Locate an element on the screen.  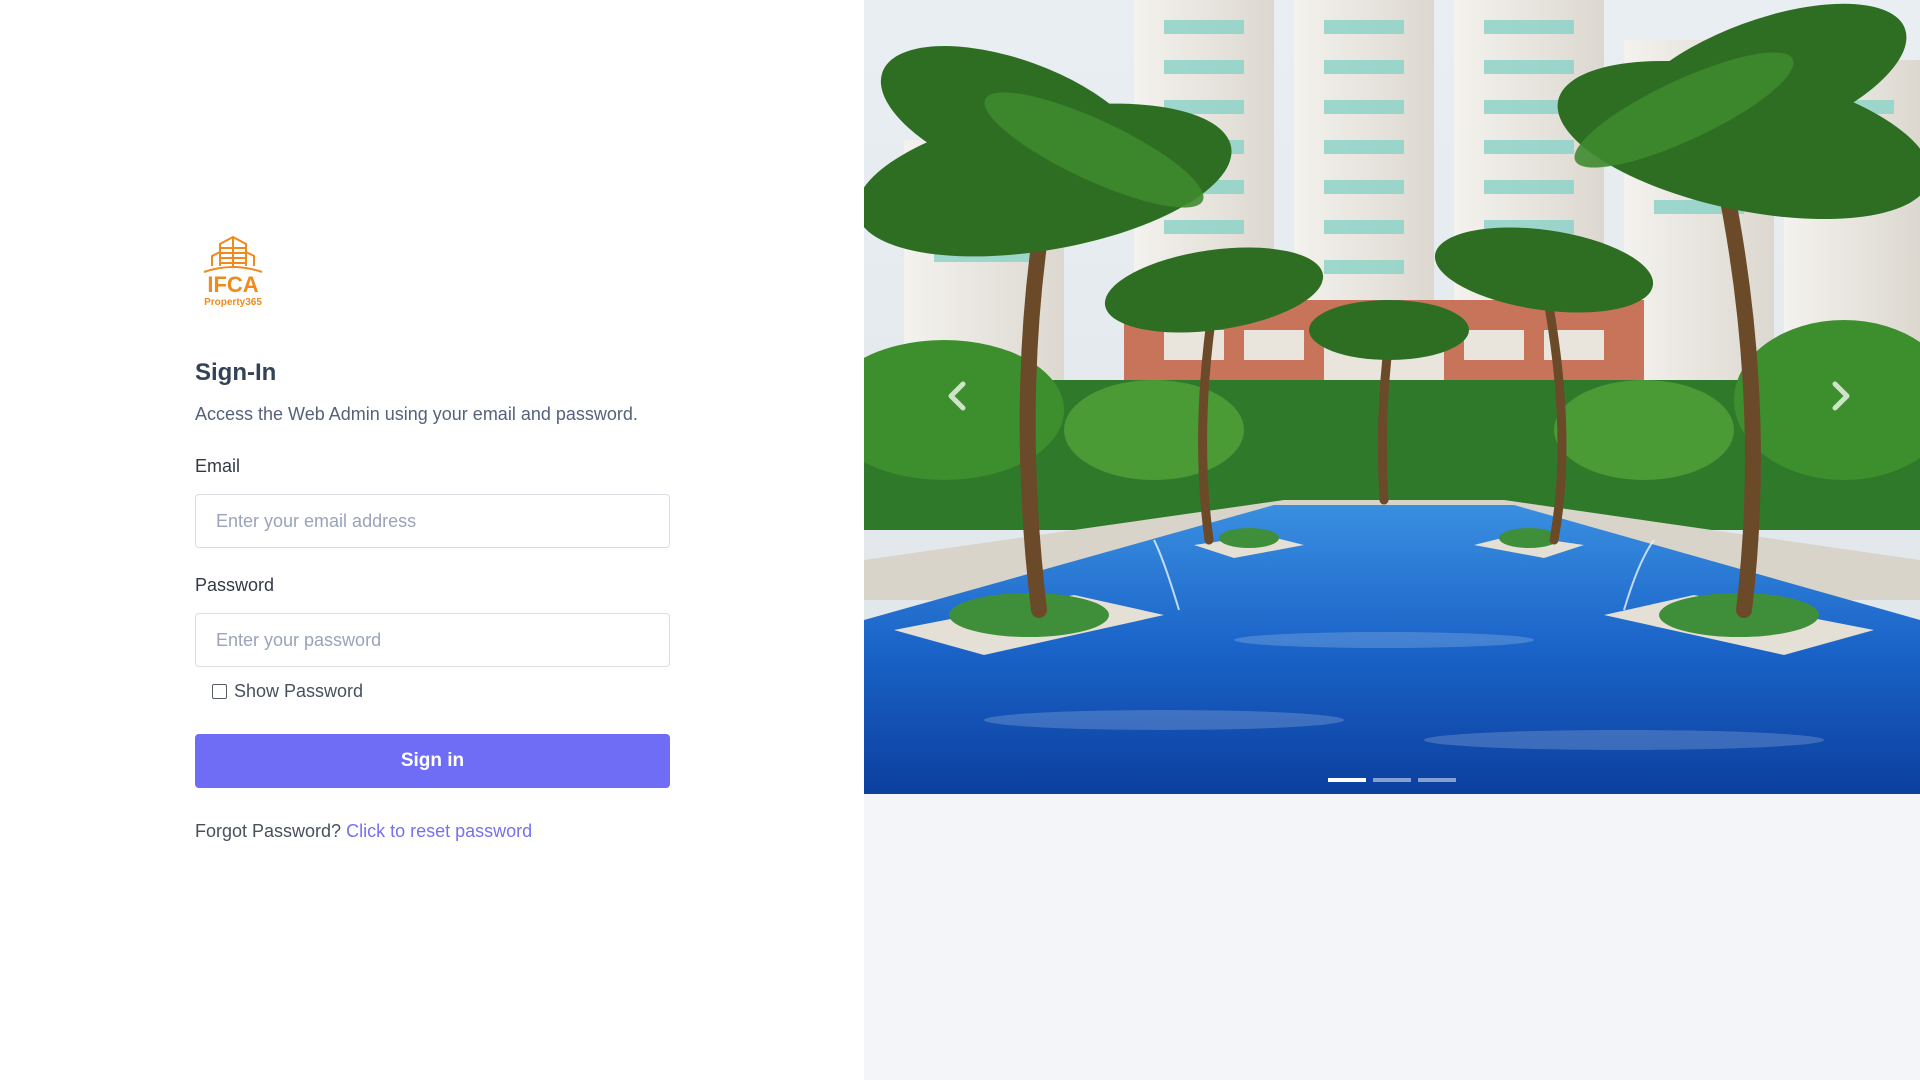
carousel-prev-button is located at coordinates (958, 396).